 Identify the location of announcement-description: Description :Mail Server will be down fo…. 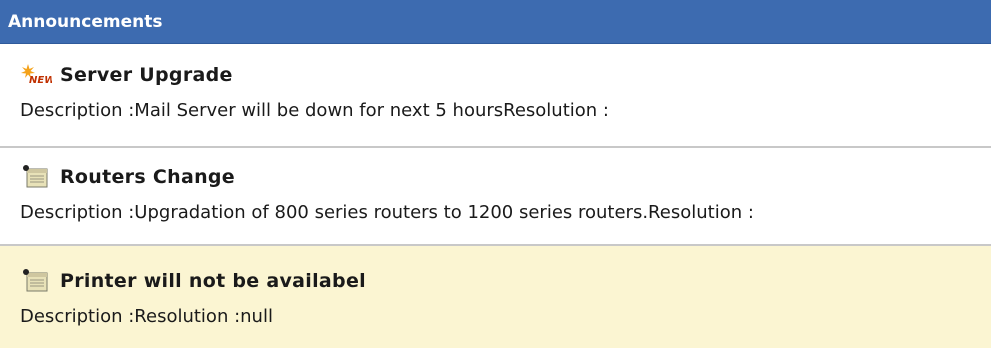
(314, 110).